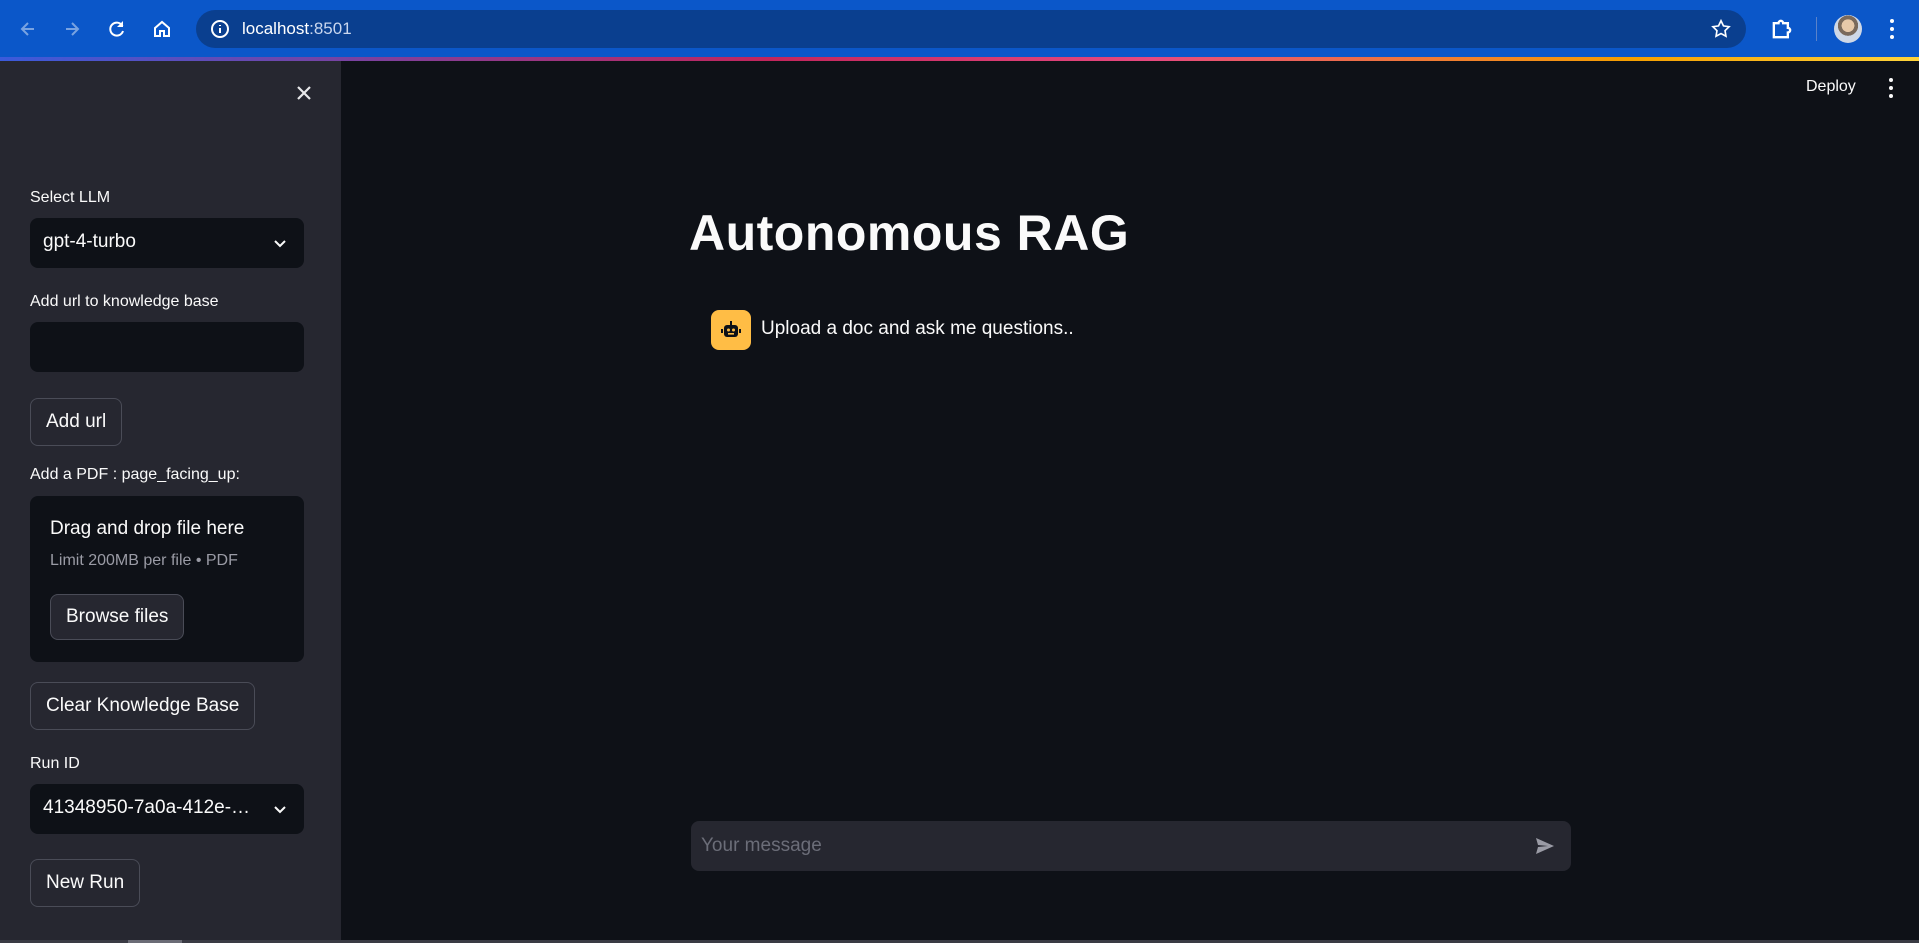 The image size is (1919, 943). What do you see at coordinates (1831, 87) in the screenshot?
I see `deploy-button: Deploy` at bounding box center [1831, 87].